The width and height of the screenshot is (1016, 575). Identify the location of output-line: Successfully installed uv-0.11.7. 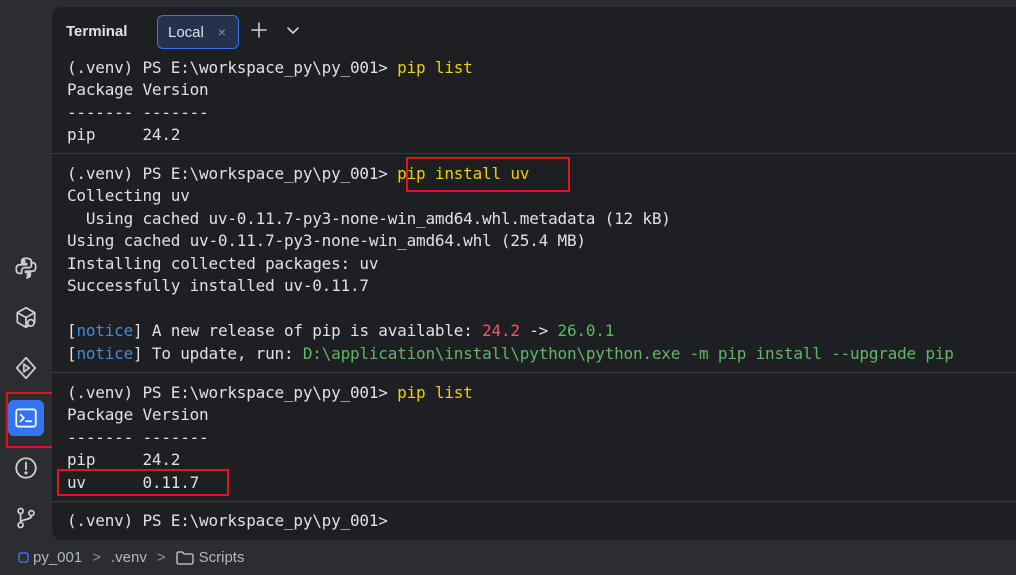
(218, 285).